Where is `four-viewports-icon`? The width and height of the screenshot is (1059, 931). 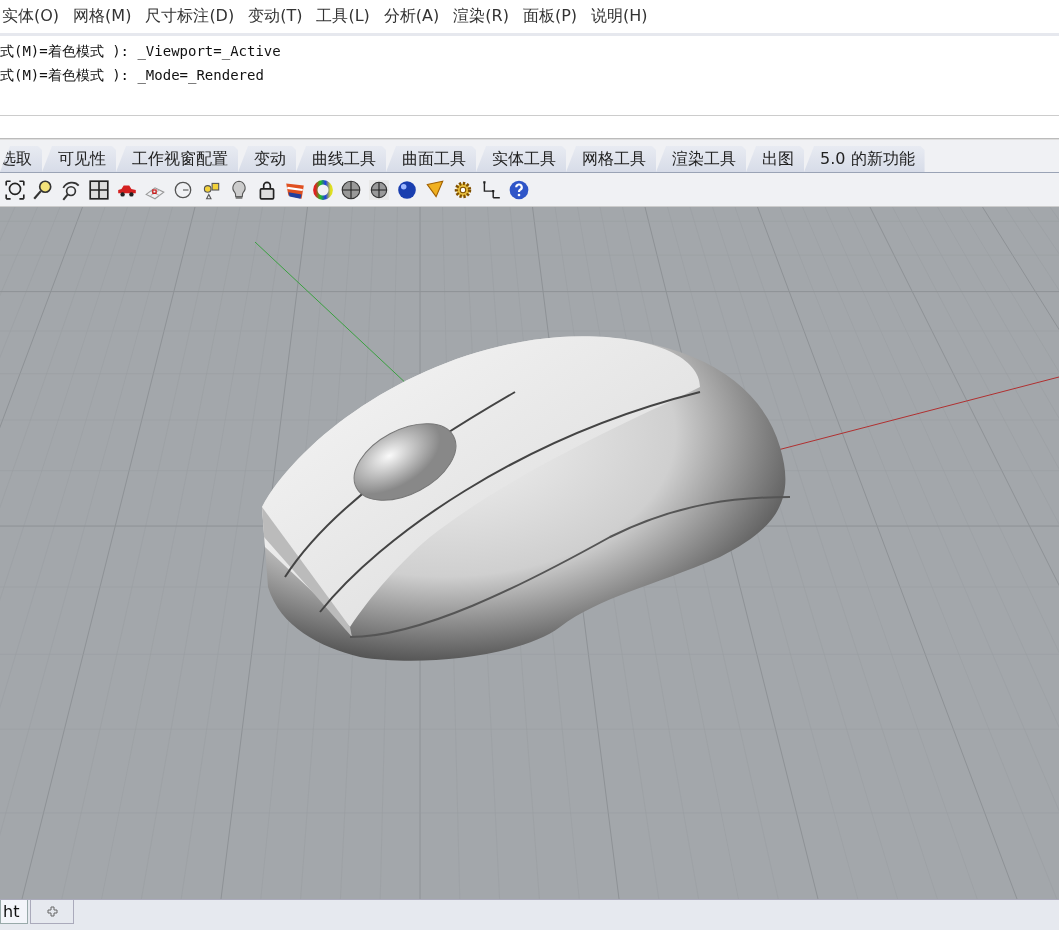 four-viewports-icon is located at coordinates (99, 189).